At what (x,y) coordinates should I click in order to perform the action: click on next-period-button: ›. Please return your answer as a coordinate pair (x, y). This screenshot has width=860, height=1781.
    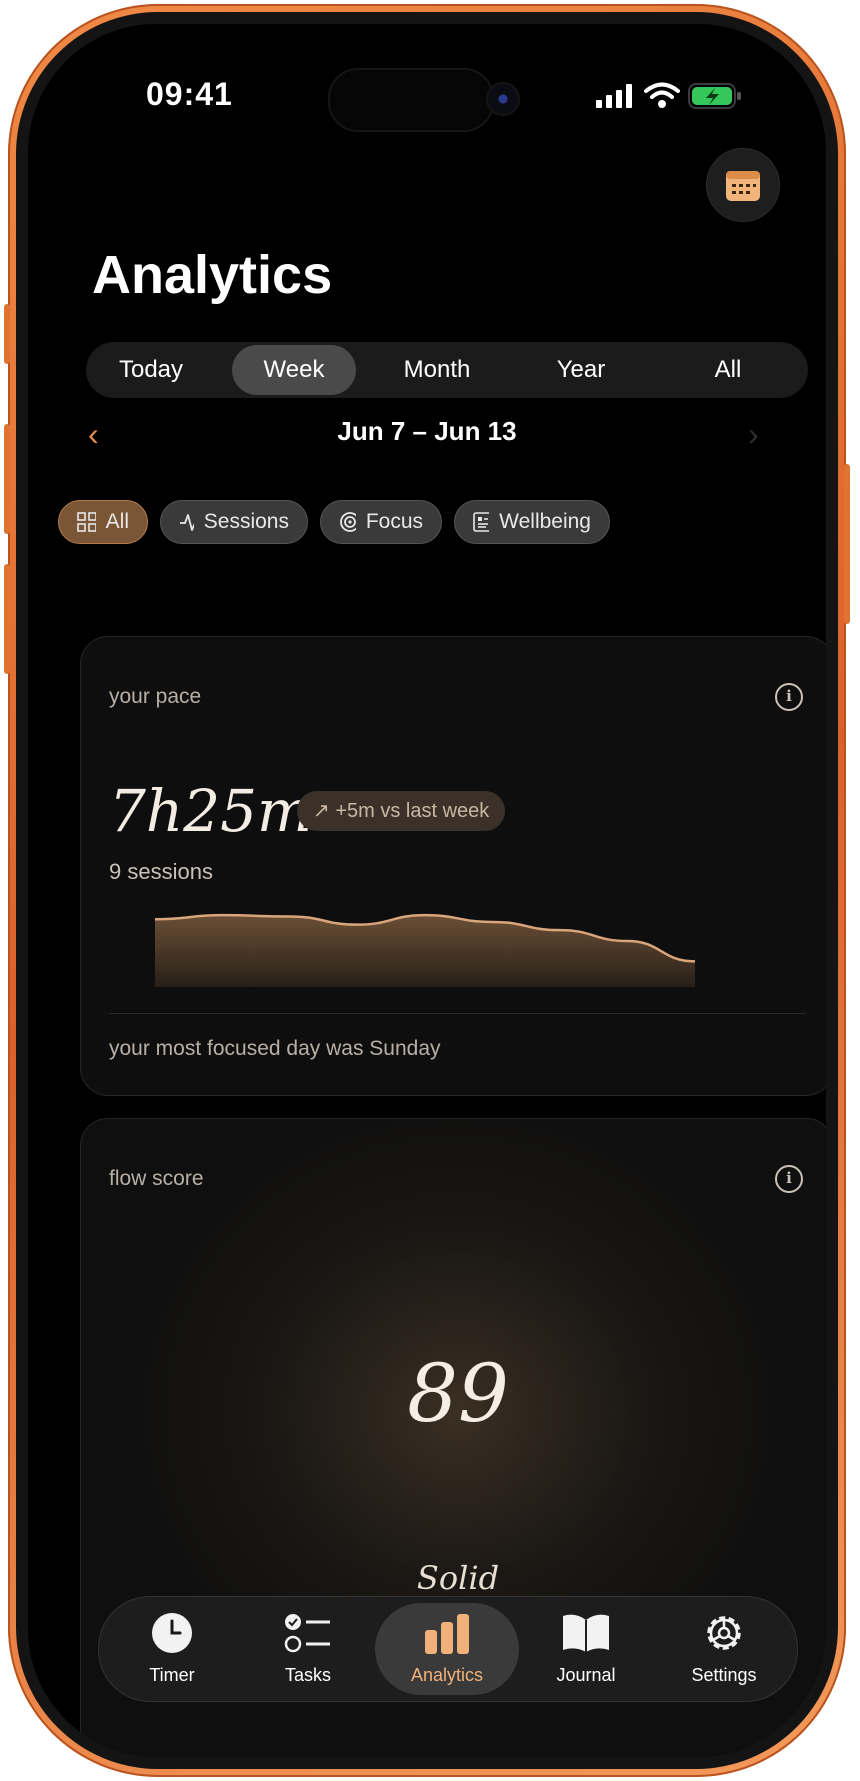
    Looking at the image, I should click on (753, 434).